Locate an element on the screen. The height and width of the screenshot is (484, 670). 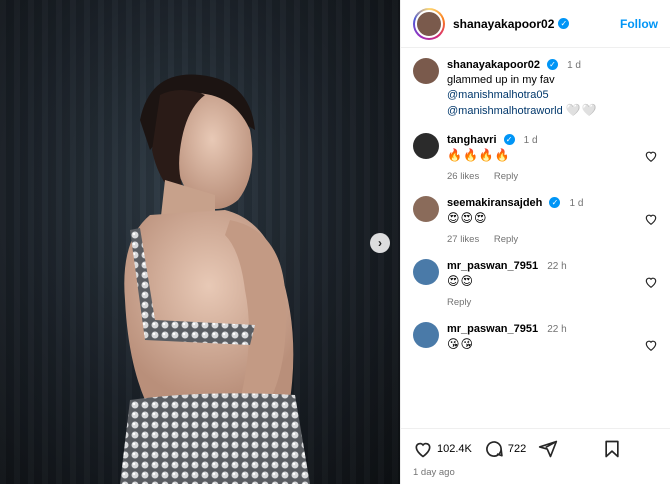
author-username: shanayakapoor02 is located at coordinates (503, 24).